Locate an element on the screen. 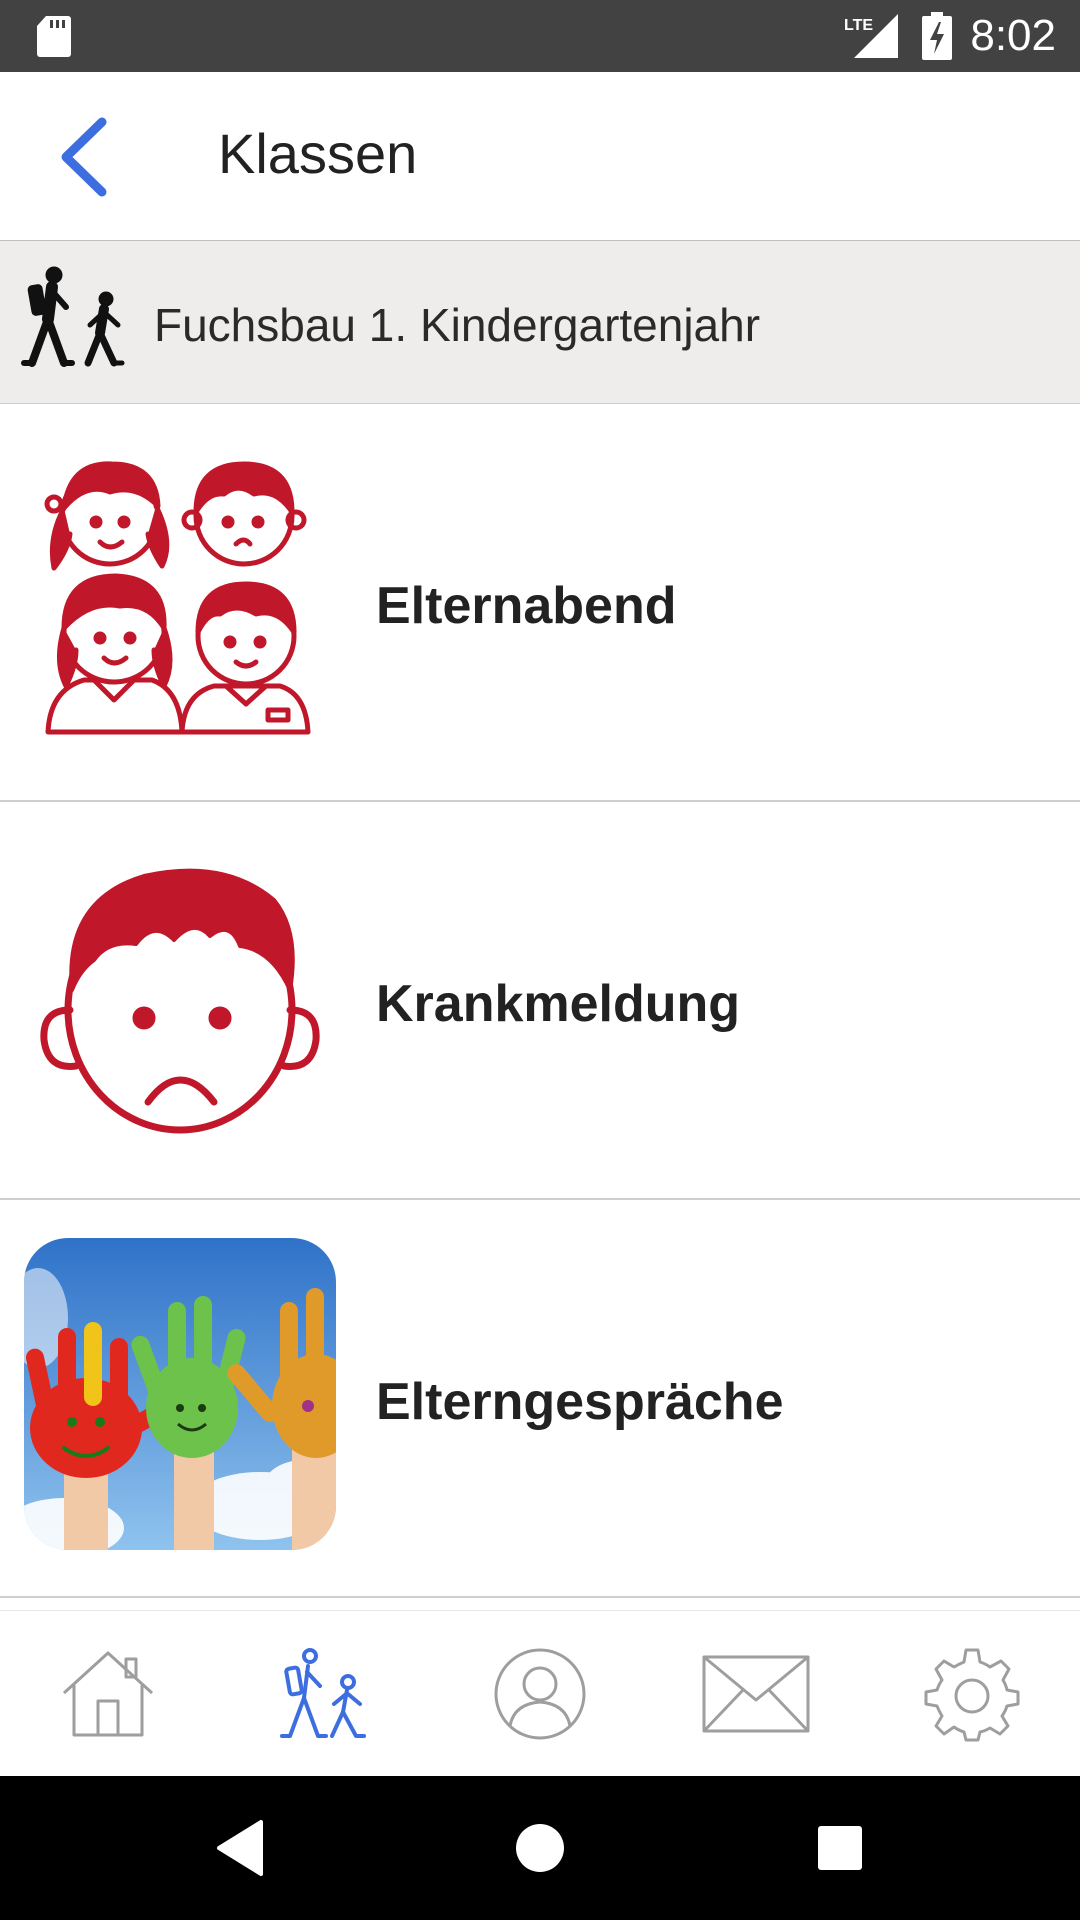  lte-signal-icon: LTE is located at coordinates (870, 39).